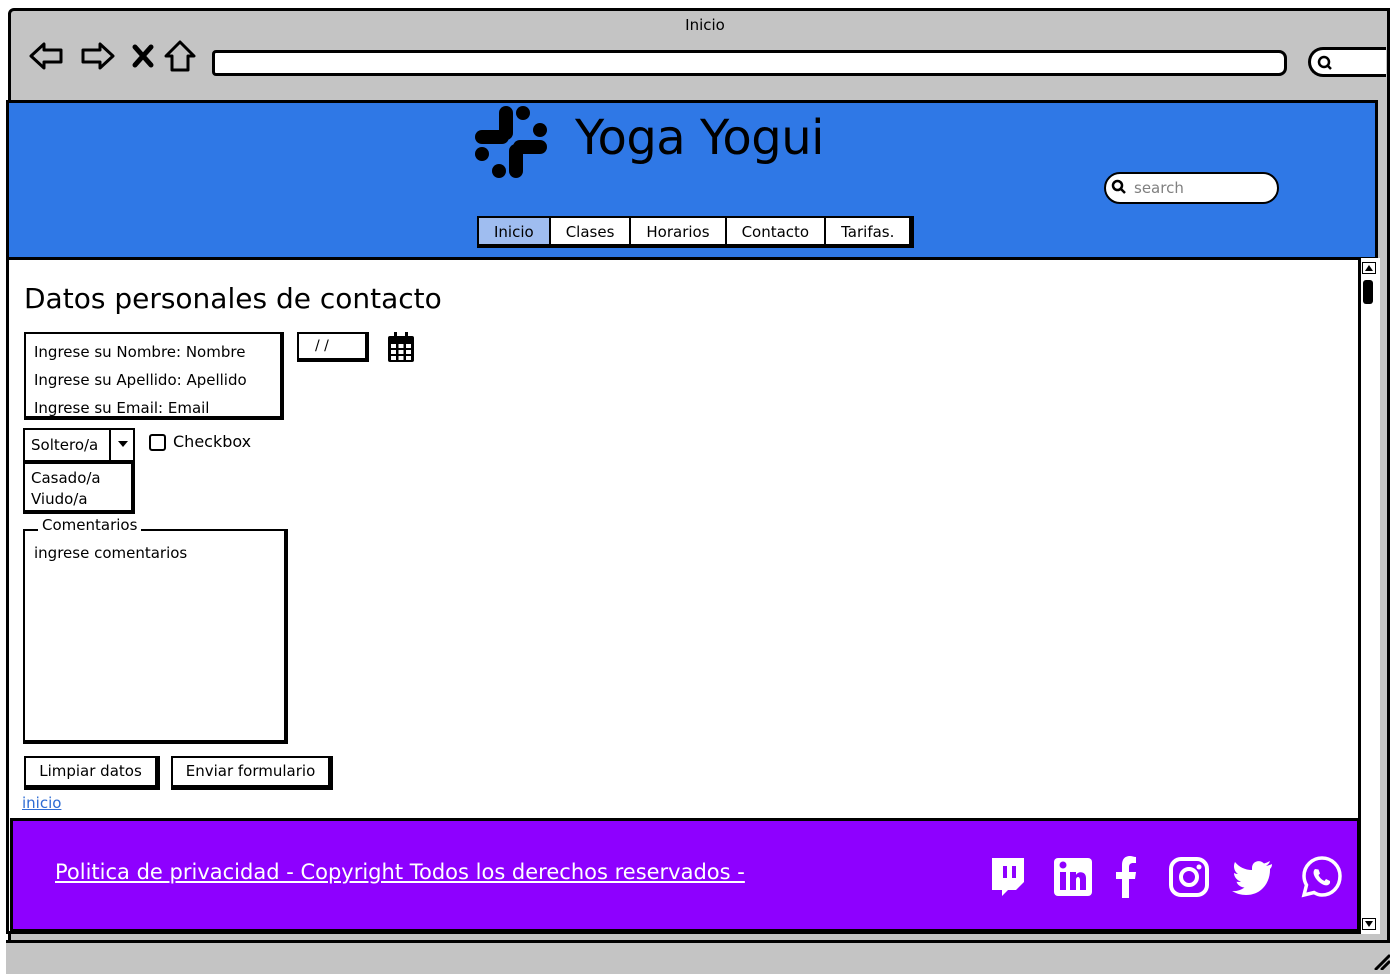  What do you see at coordinates (233, 298) in the screenshot?
I see `page-title: Datos personales de contacto` at bounding box center [233, 298].